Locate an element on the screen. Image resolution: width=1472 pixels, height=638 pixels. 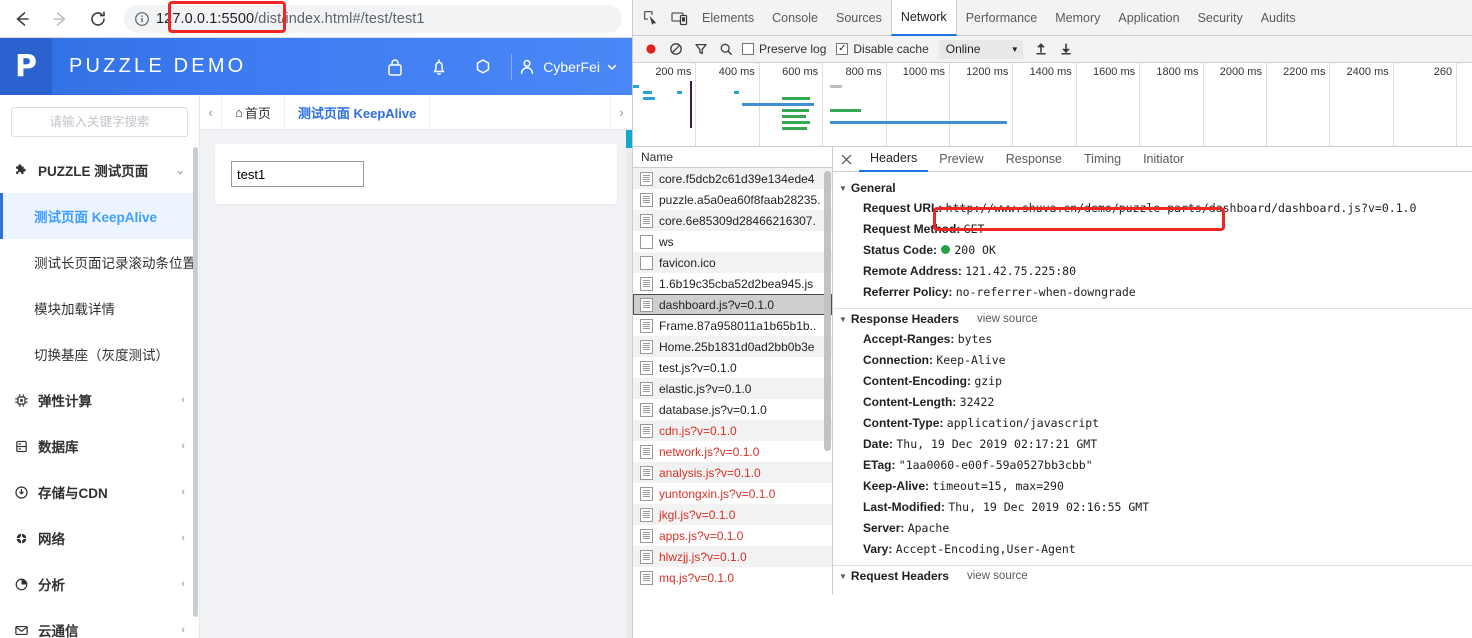
request-row: cdn.js?v=0.1.0 is located at coordinates (732, 430).